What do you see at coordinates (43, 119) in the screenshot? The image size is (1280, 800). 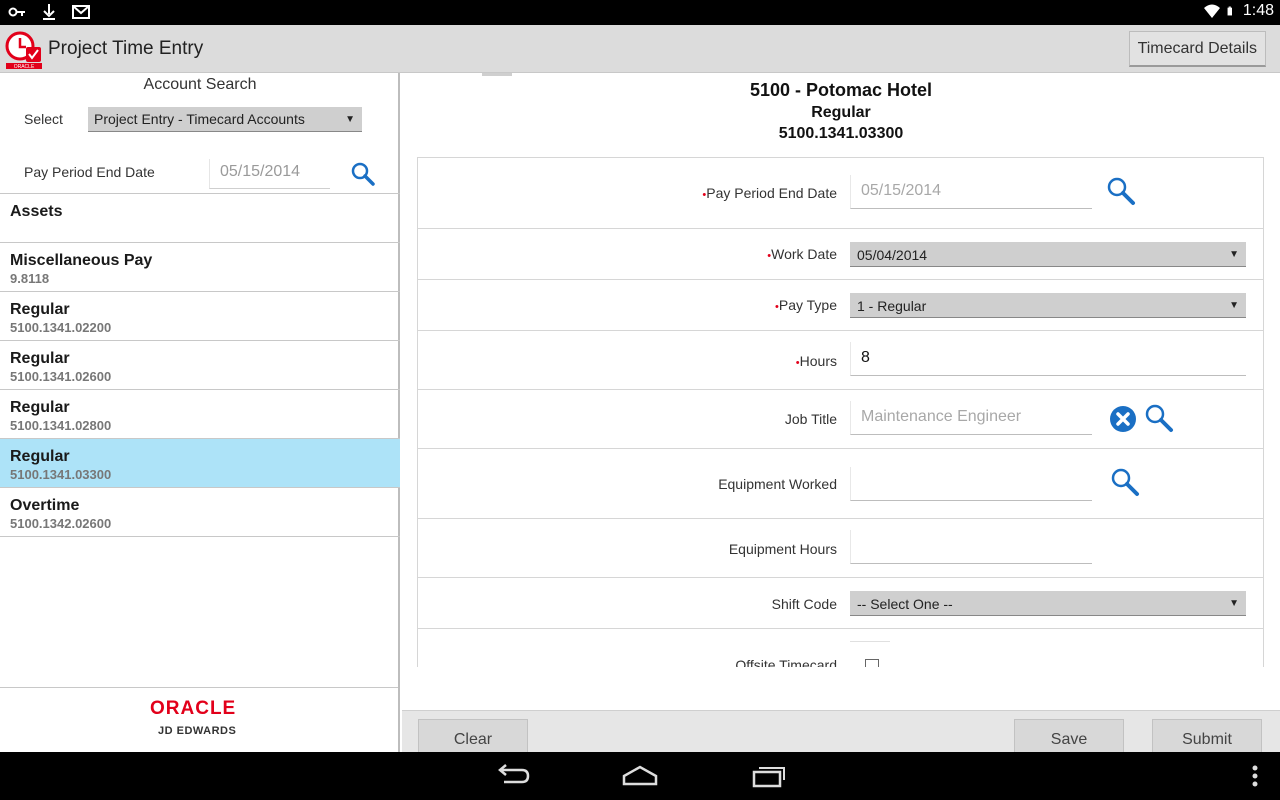 I see `select-label: Select` at bounding box center [43, 119].